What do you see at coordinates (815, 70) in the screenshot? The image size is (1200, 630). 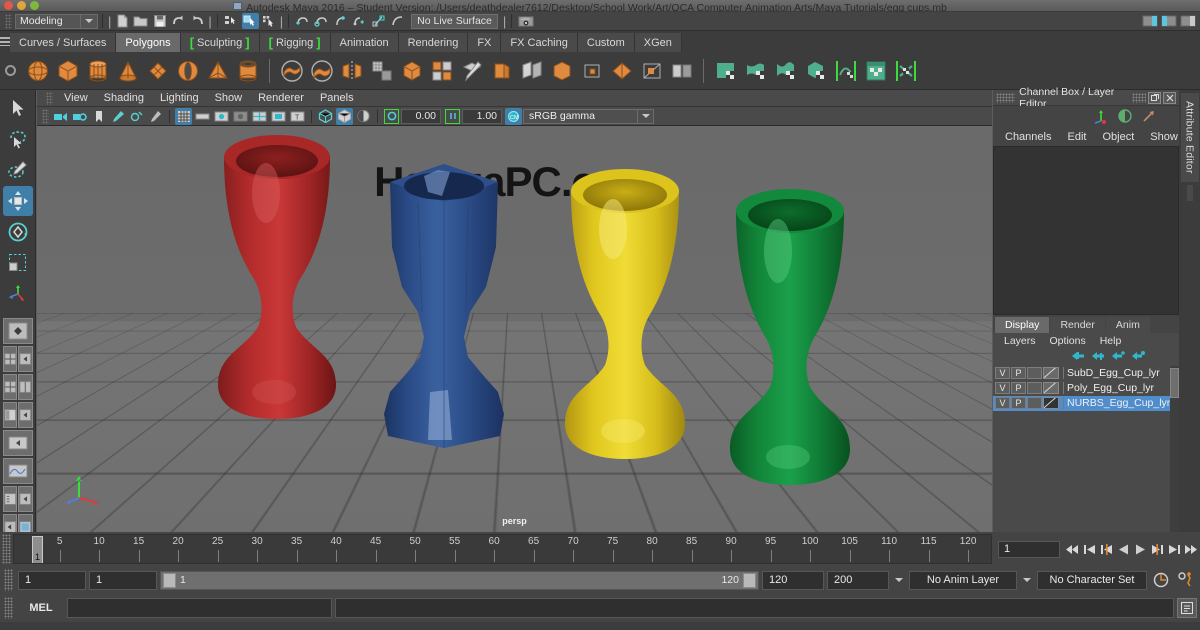 I see `uv-automatic-icon` at bounding box center [815, 70].